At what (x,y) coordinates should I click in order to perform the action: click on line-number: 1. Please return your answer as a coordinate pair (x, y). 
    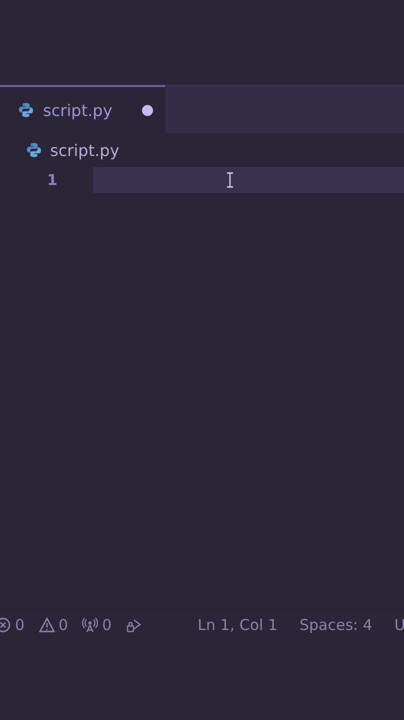
    Looking at the image, I should click on (52, 180).